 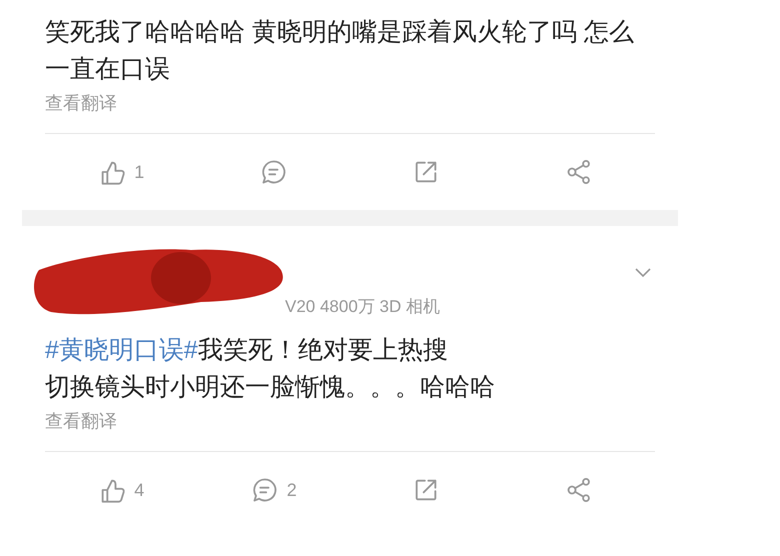 What do you see at coordinates (270, 387) in the screenshot?
I see `post-text: 切换镜头时小明还一脸惭愧。。。哈哈哈` at bounding box center [270, 387].